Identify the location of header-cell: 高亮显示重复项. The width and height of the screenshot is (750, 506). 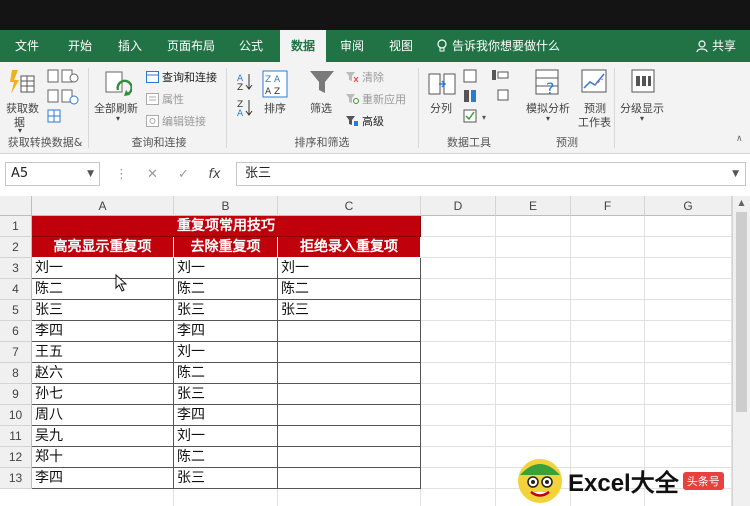
(103, 247).